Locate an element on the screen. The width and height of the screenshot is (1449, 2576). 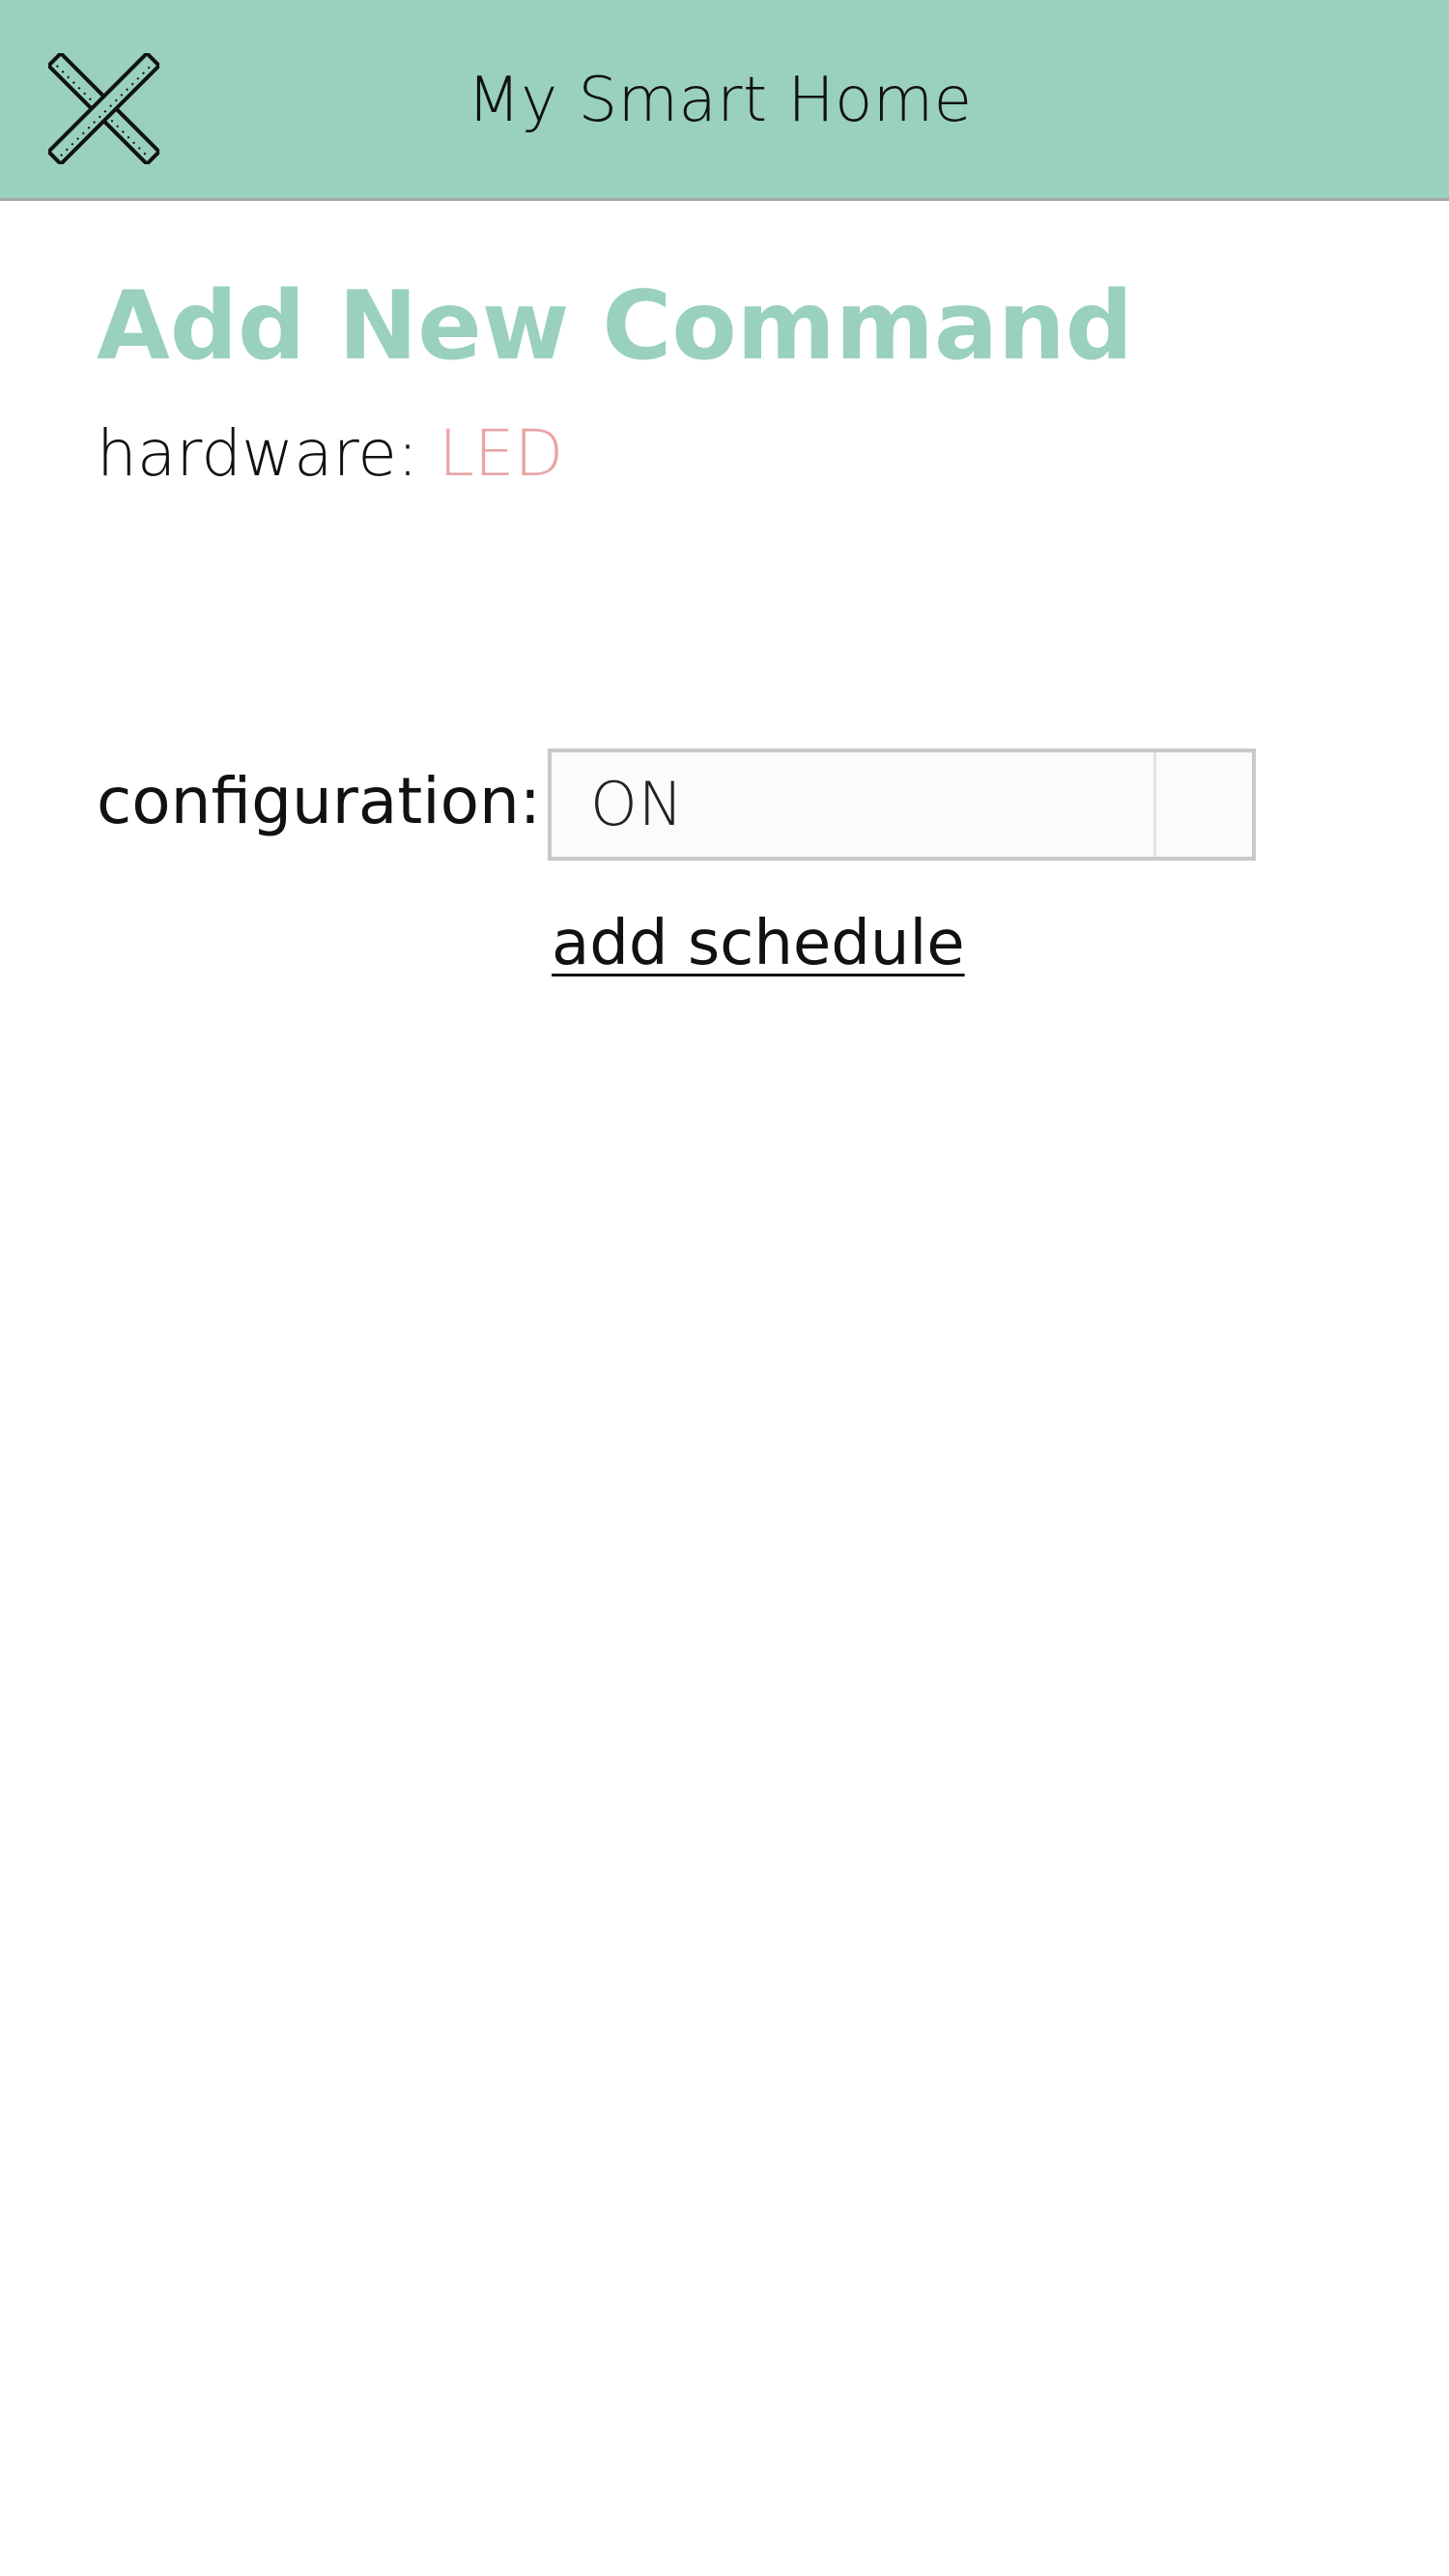
configuration-select: ON is located at coordinates (902, 805).